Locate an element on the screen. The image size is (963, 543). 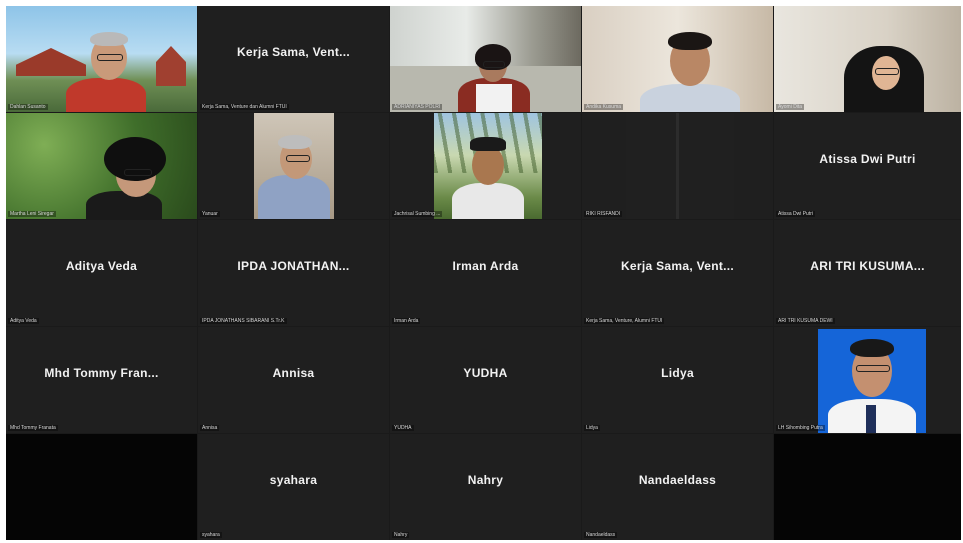
participant-tile: Martha Leni Siregar is located at coordinates (101, 166).